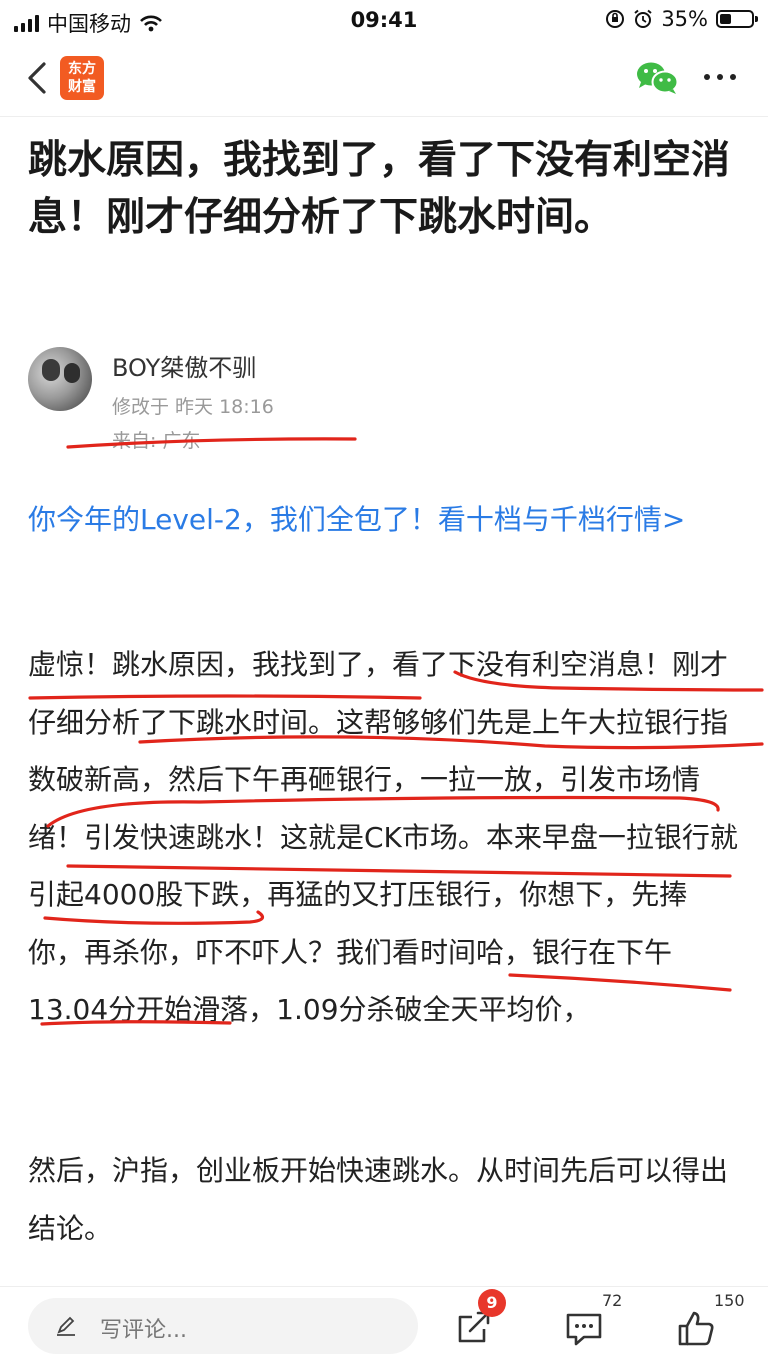 The height and width of the screenshot is (1368, 768). What do you see at coordinates (482, 1323) in the screenshot?
I see `share-button: 9` at bounding box center [482, 1323].